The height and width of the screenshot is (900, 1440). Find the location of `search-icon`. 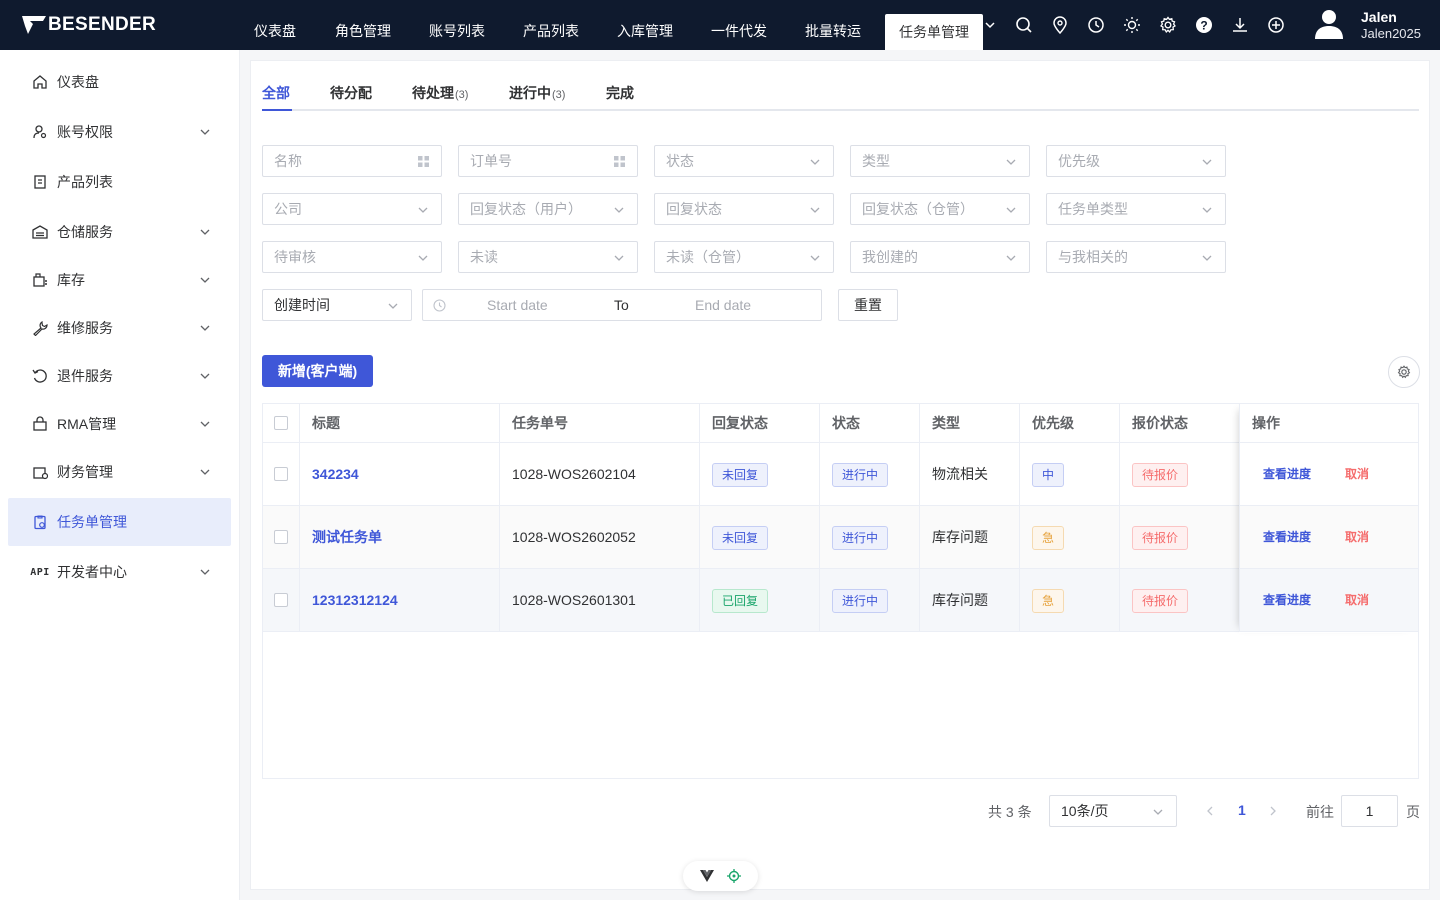

search-icon is located at coordinates (1024, 25).